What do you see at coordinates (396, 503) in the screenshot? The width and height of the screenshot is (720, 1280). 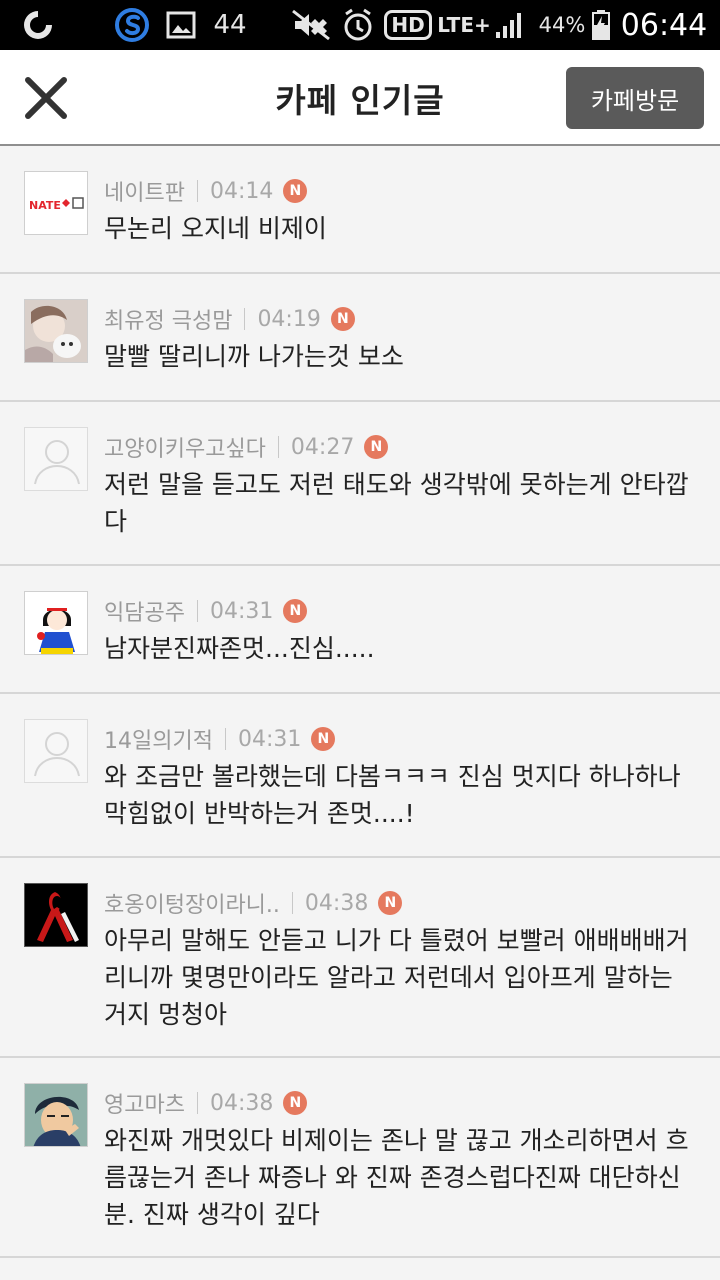 I see `post-text: 저런 말을 듣고도 저런 태도와 생각밖에 못하는게 안타깝다` at bounding box center [396, 503].